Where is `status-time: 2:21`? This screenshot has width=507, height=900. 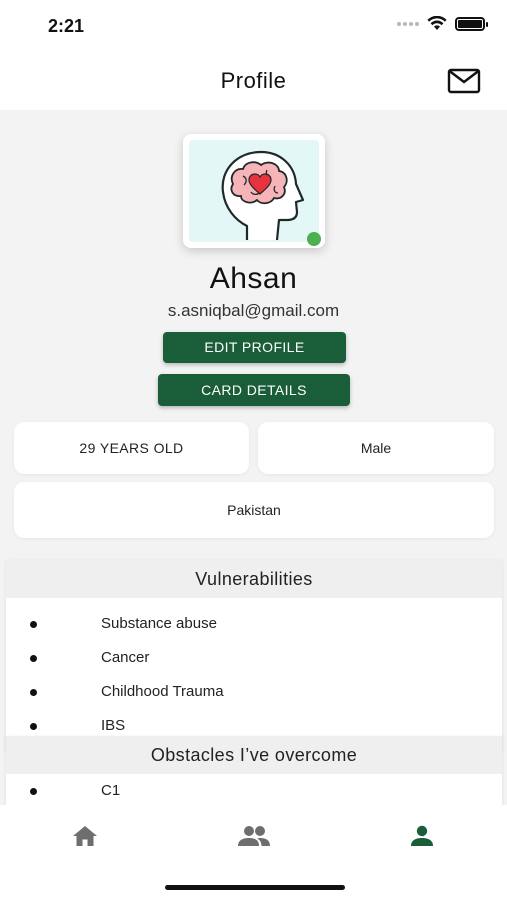 status-time: 2:21 is located at coordinates (66, 26).